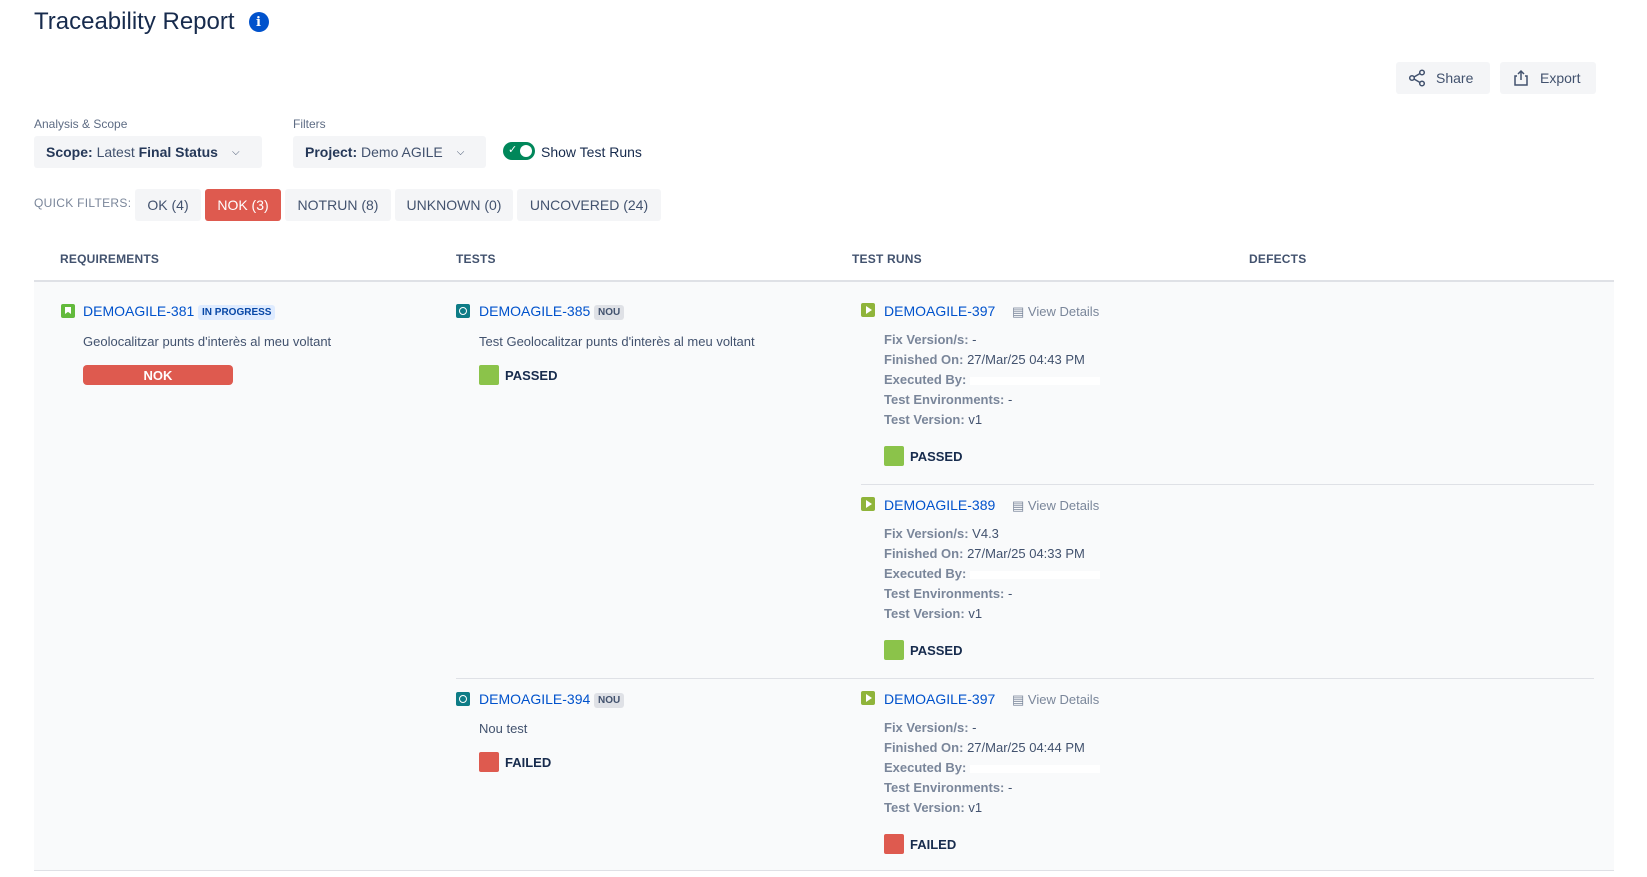 This screenshot has width=1647, height=877. What do you see at coordinates (519, 151) in the screenshot?
I see `show-test-runs-toggle: ✓` at bounding box center [519, 151].